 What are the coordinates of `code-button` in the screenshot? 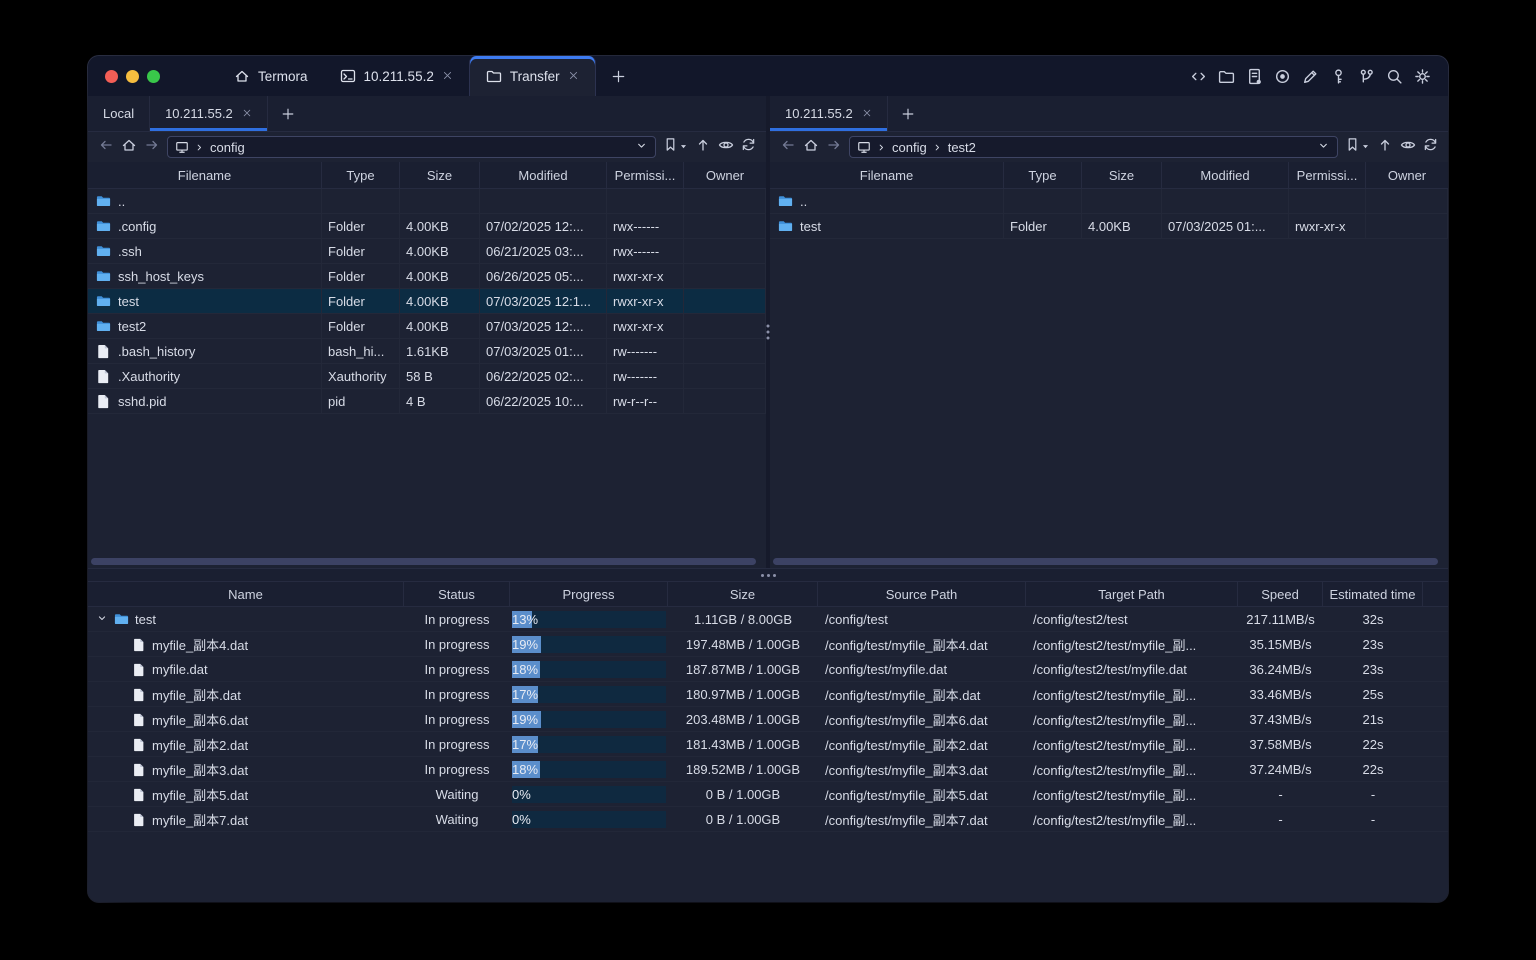 It's located at (1198, 76).